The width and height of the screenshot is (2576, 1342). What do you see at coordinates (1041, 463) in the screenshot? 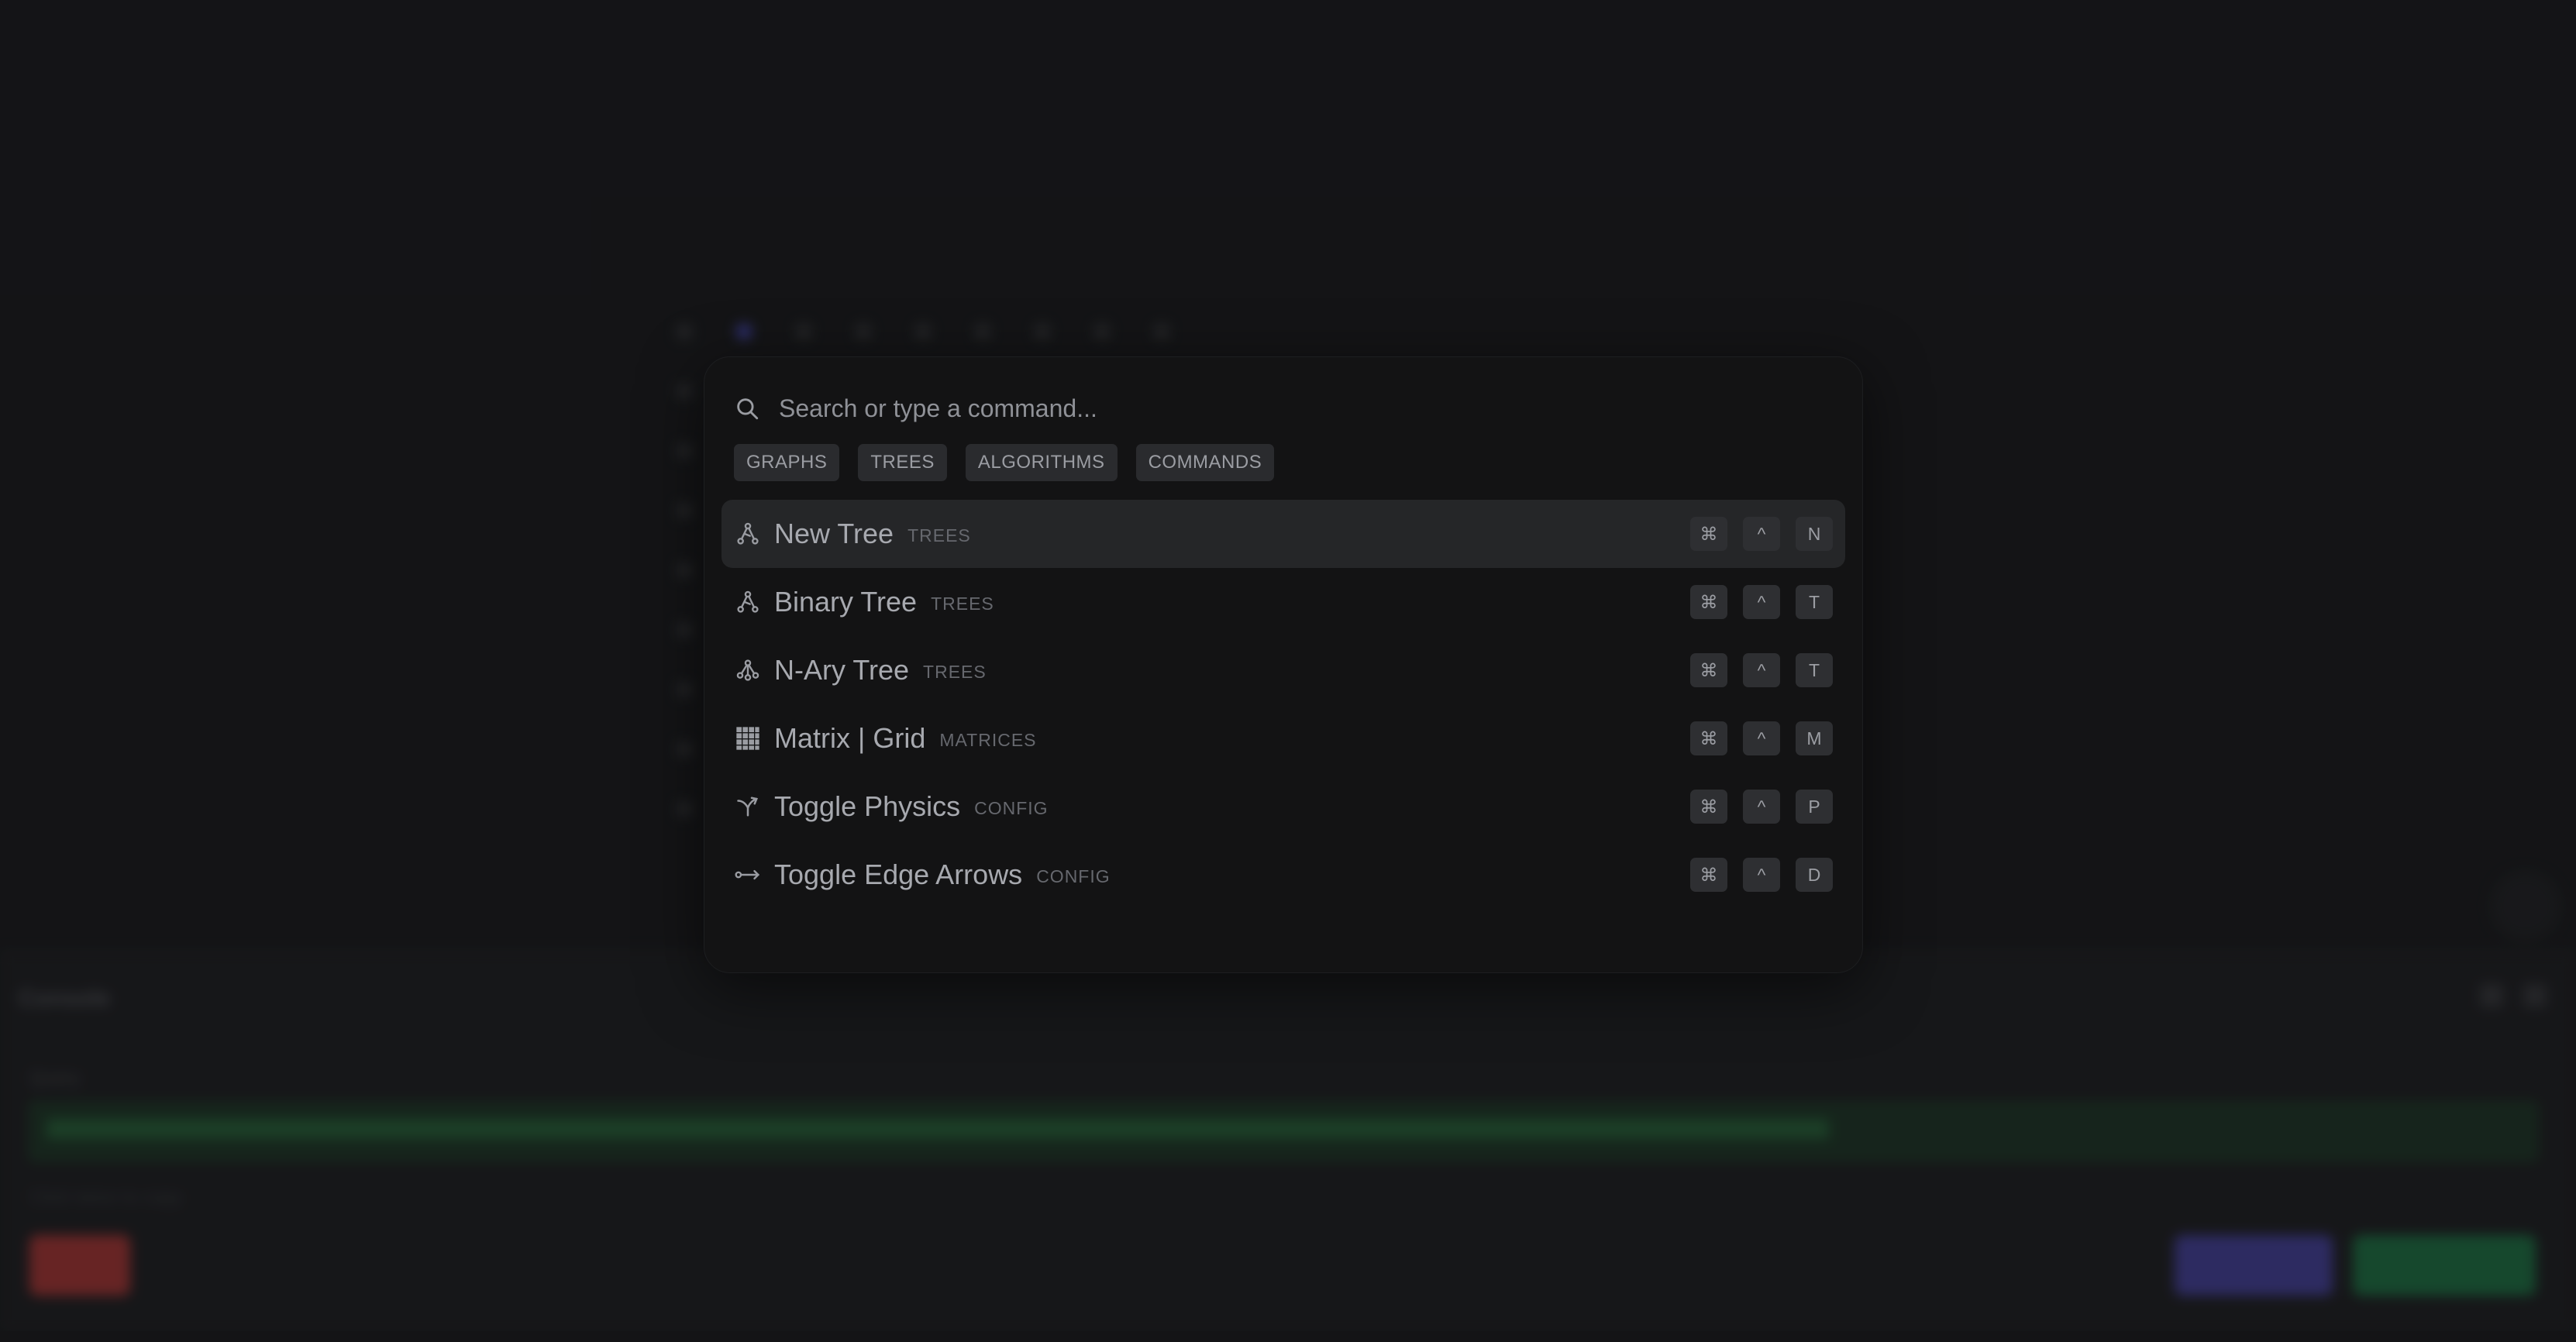
I see `chip-algorithms: ALGORITHMS` at bounding box center [1041, 463].